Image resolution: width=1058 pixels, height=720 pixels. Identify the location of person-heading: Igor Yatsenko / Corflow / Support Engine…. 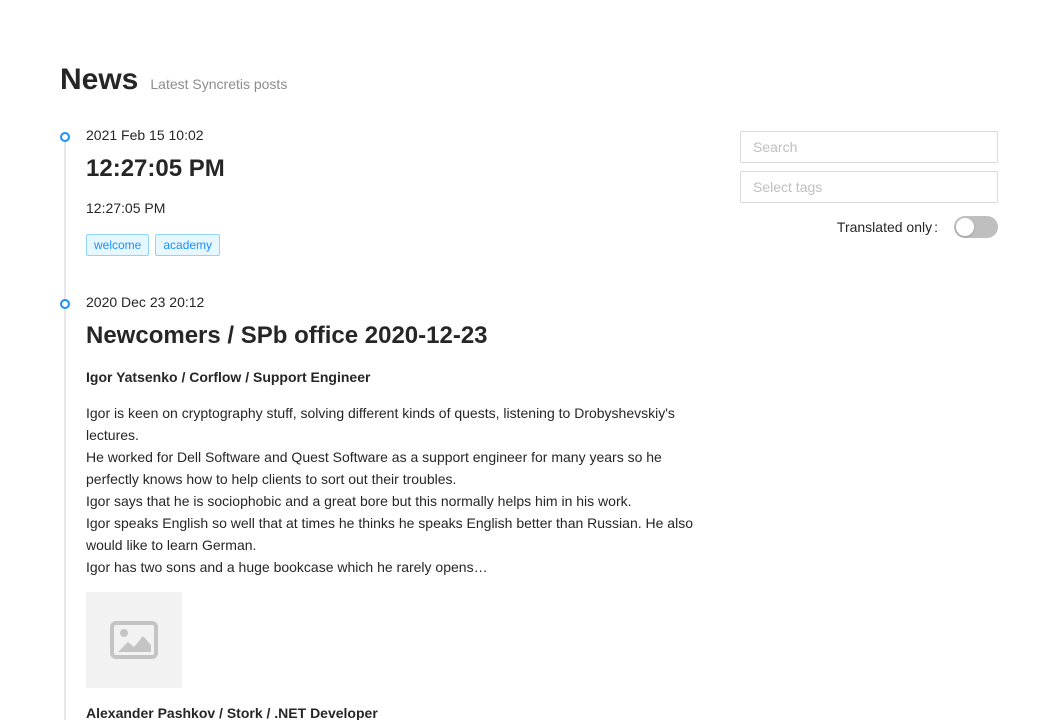
(228, 377).